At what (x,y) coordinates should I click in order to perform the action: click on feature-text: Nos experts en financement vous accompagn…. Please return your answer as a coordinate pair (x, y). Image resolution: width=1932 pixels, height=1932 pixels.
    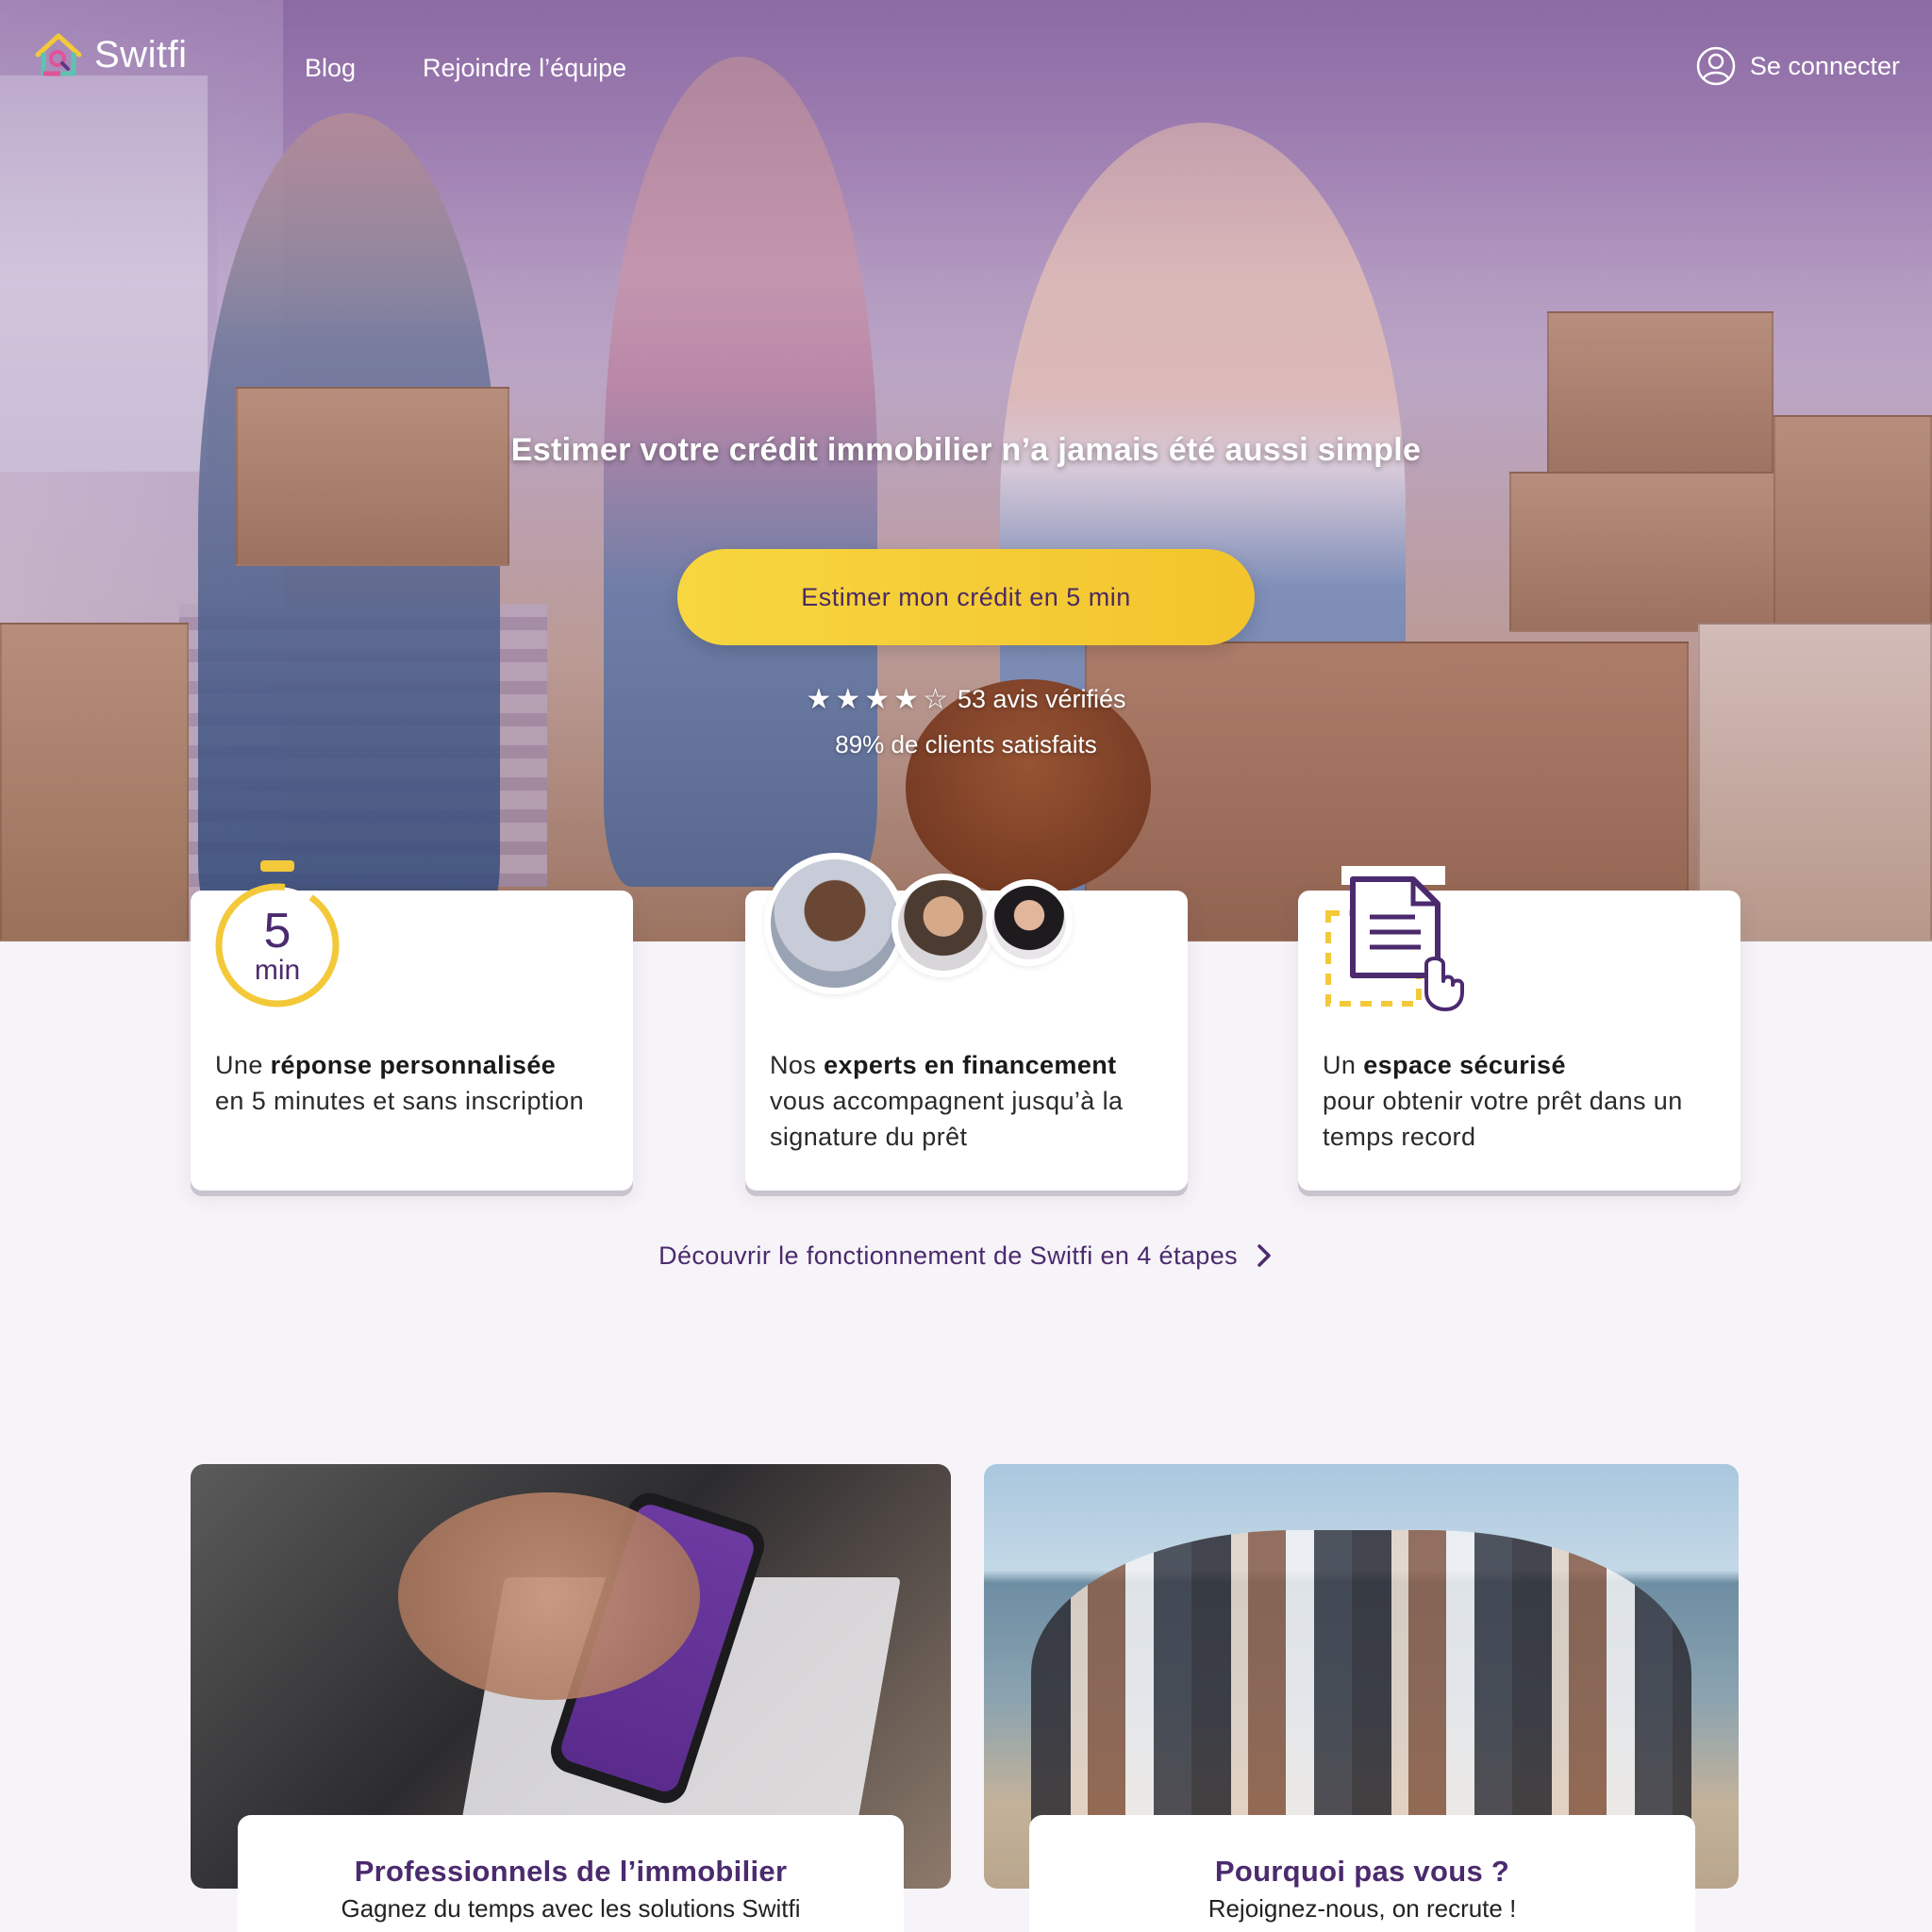
    Looking at the image, I should click on (947, 1101).